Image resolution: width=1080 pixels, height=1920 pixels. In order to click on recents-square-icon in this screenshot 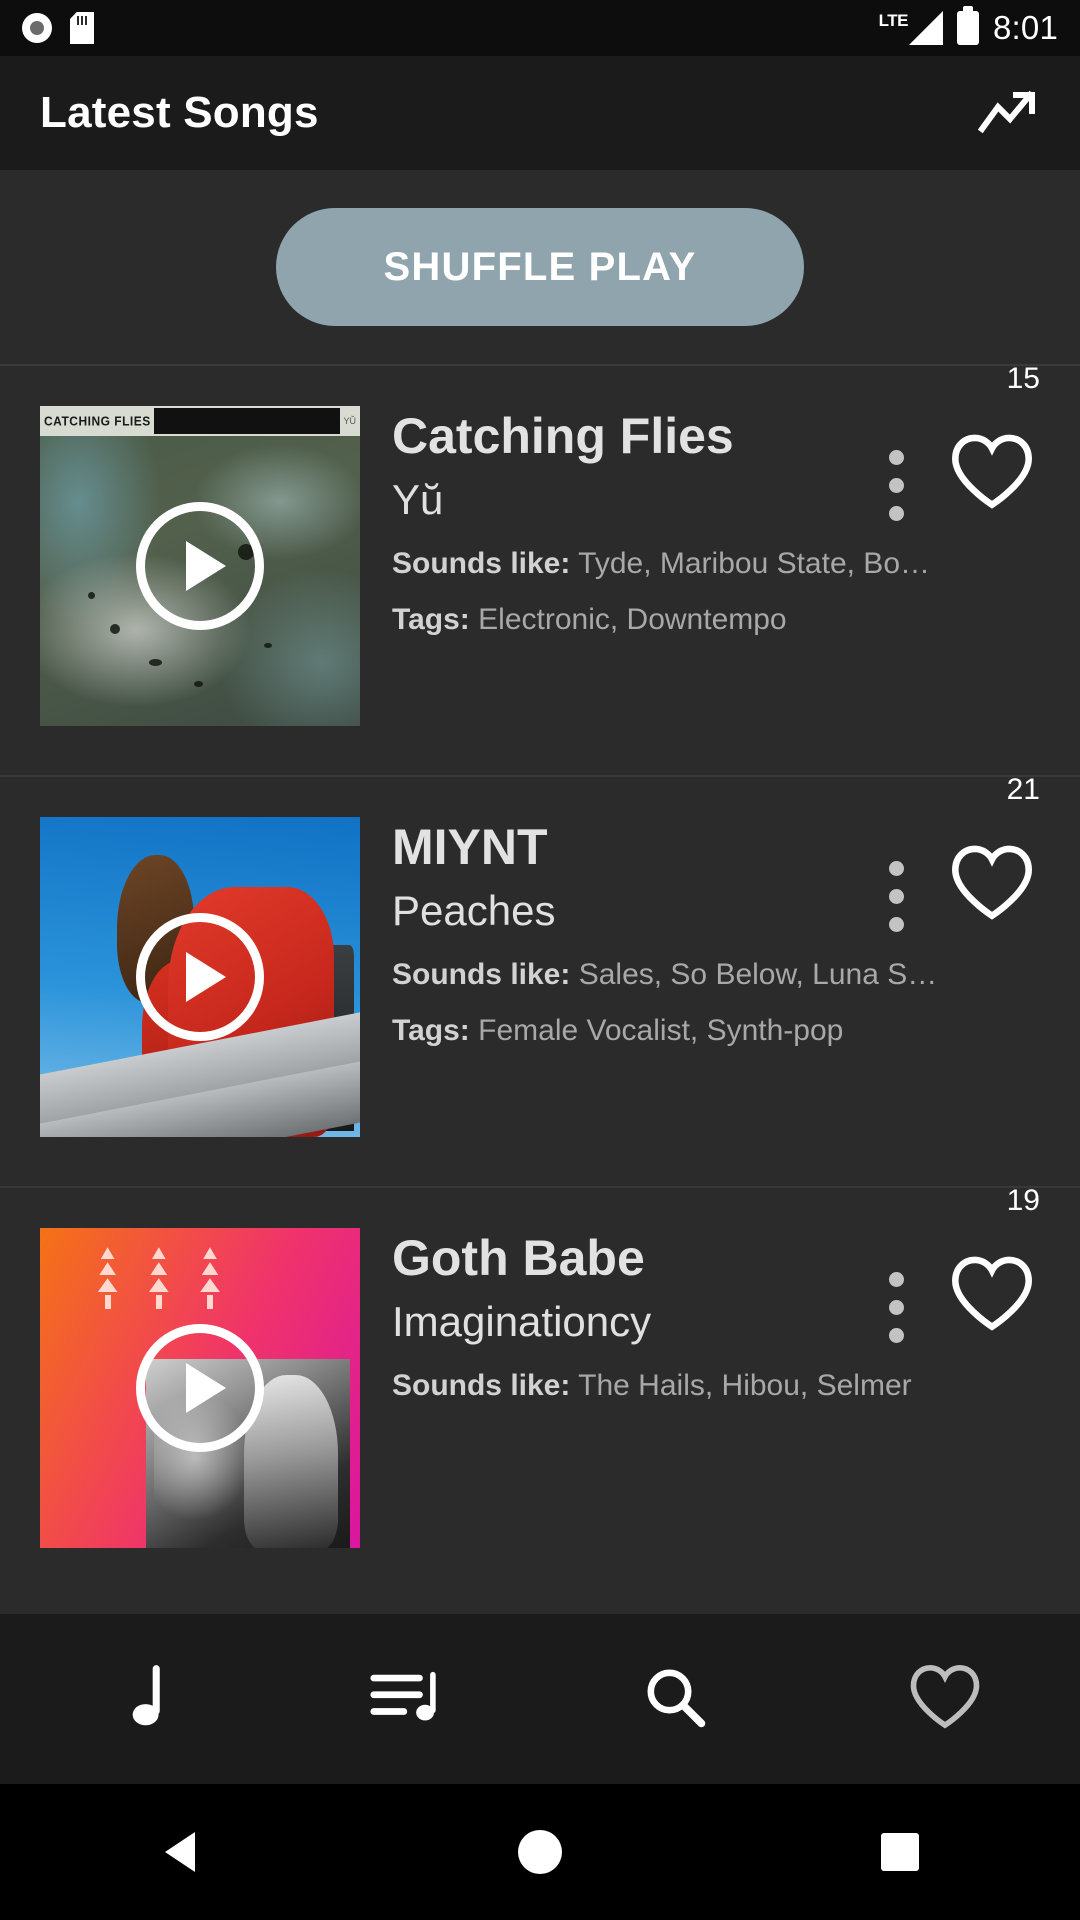, I will do `click(900, 1852)`.